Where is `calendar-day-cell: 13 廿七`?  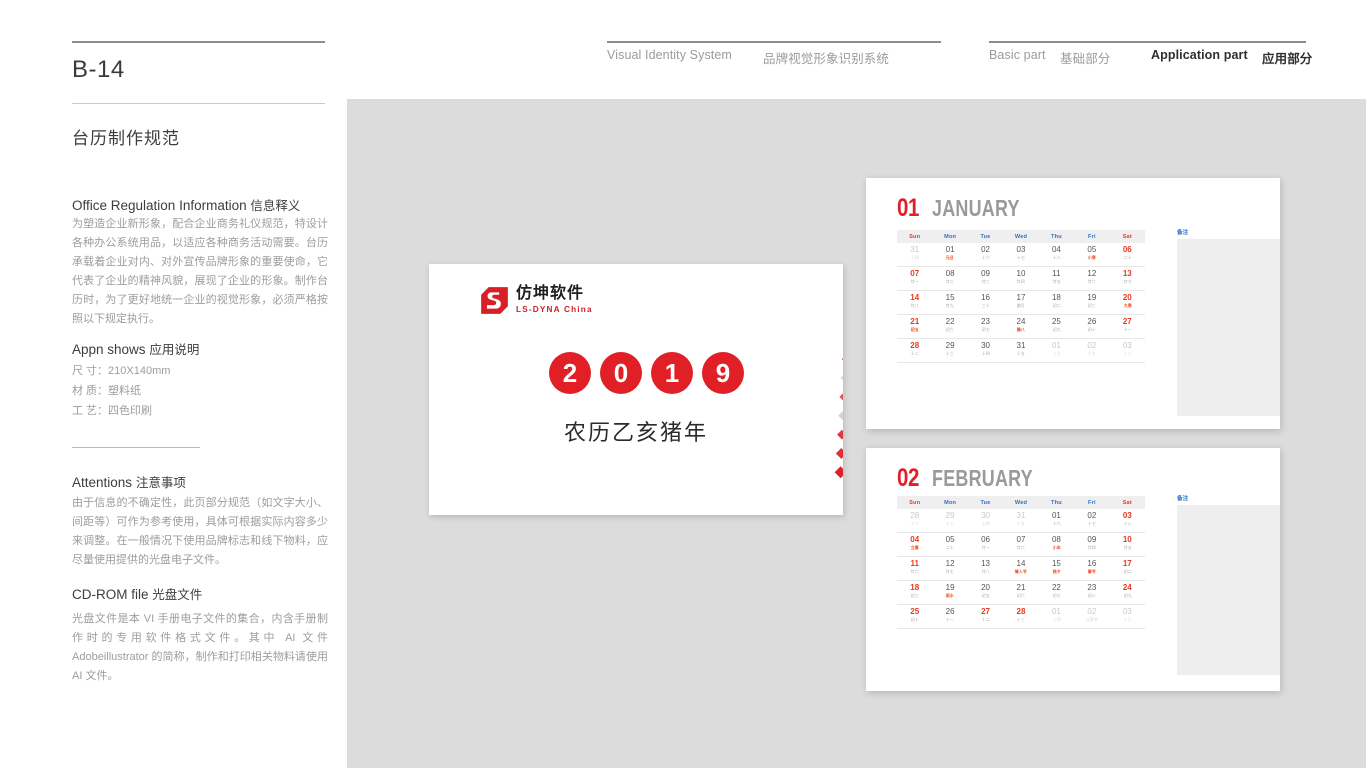
calendar-day-cell: 13 廿七 is located at coordinates (1127, 278).